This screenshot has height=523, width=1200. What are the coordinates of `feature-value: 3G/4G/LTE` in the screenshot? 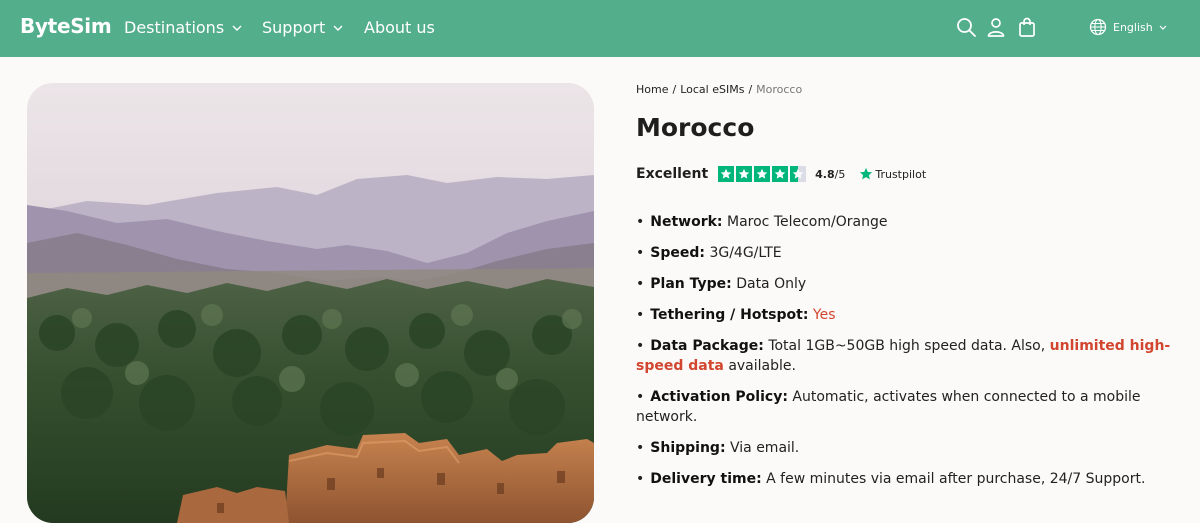 It's located at (745, 253).